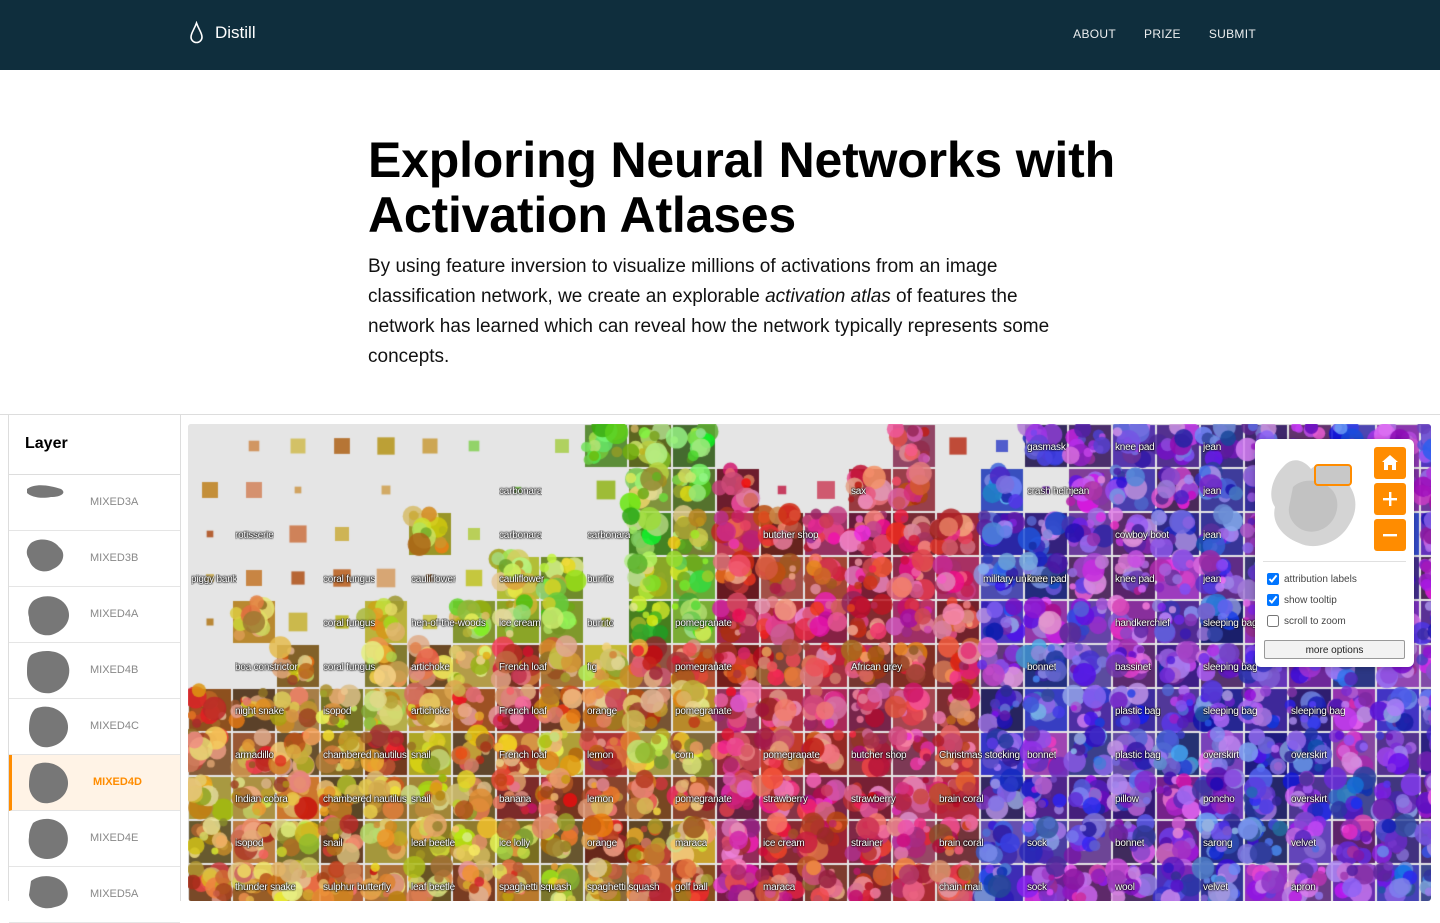 This screenshot has width=1440, height=923. Describe the element at coordinates (741, 160) in the screenshot. I see `article-title-line-1: Exploring Neural Networks with` at that location.